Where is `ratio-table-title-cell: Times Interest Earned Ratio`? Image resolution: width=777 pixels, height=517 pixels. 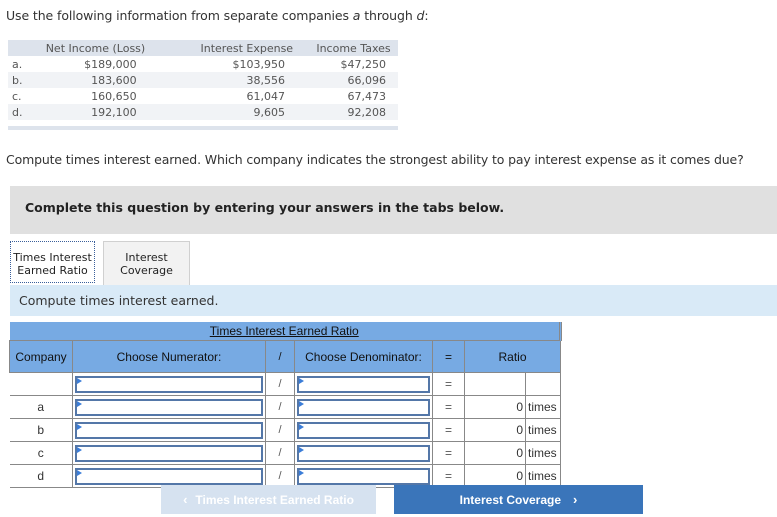
ratio-table-title-cell: Times Interest Earned Ratio is located at coordinates (285, 331).